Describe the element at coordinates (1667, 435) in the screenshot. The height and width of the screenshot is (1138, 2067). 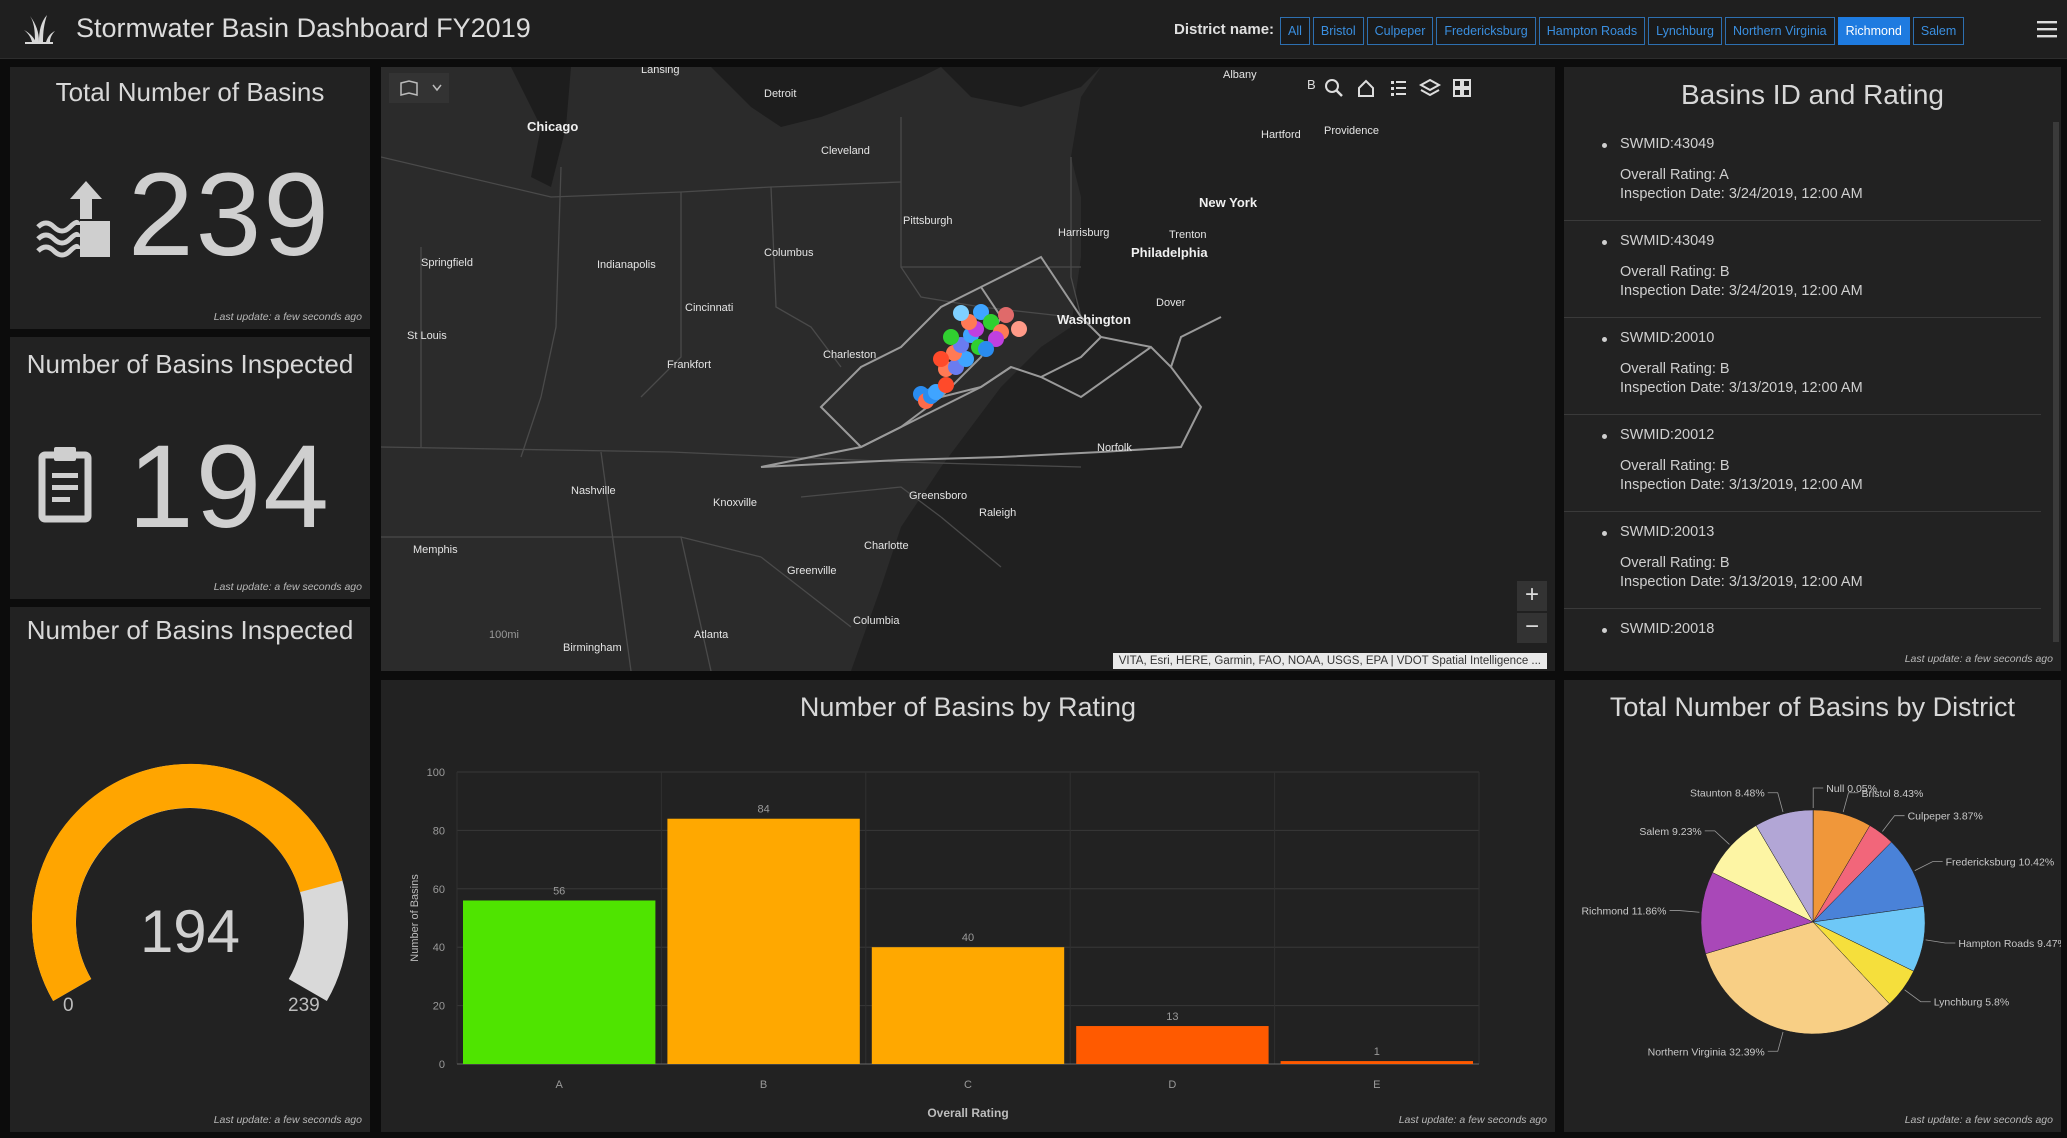
I see `basin-id: SWMID:20012` at that location.